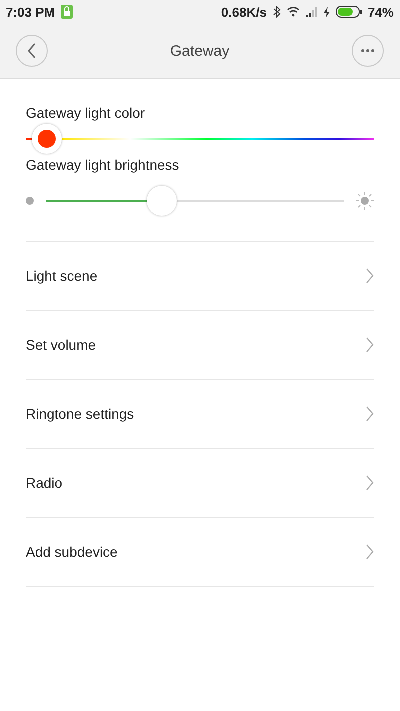 This screenshot has height=711, width=400. I want to click on battery-icon, so click(349, 12).